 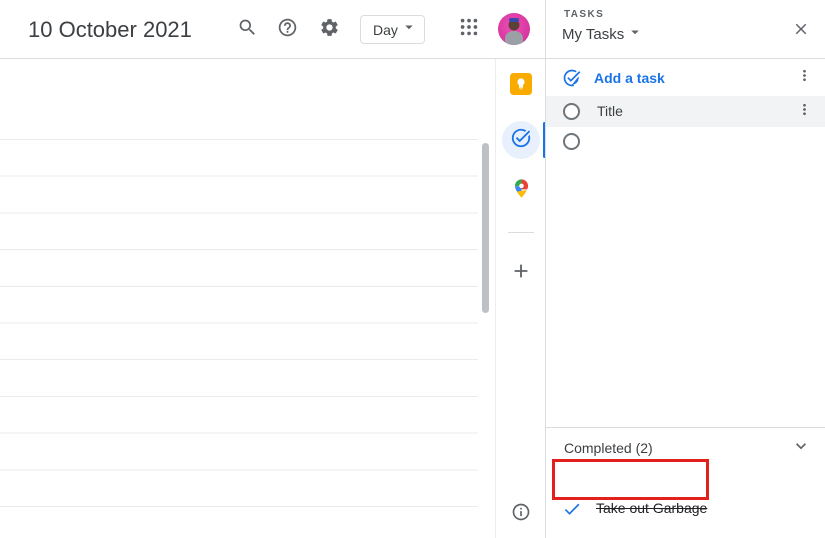 I want to click on date-title: 10 October 2021, so click(x=110, y=29).